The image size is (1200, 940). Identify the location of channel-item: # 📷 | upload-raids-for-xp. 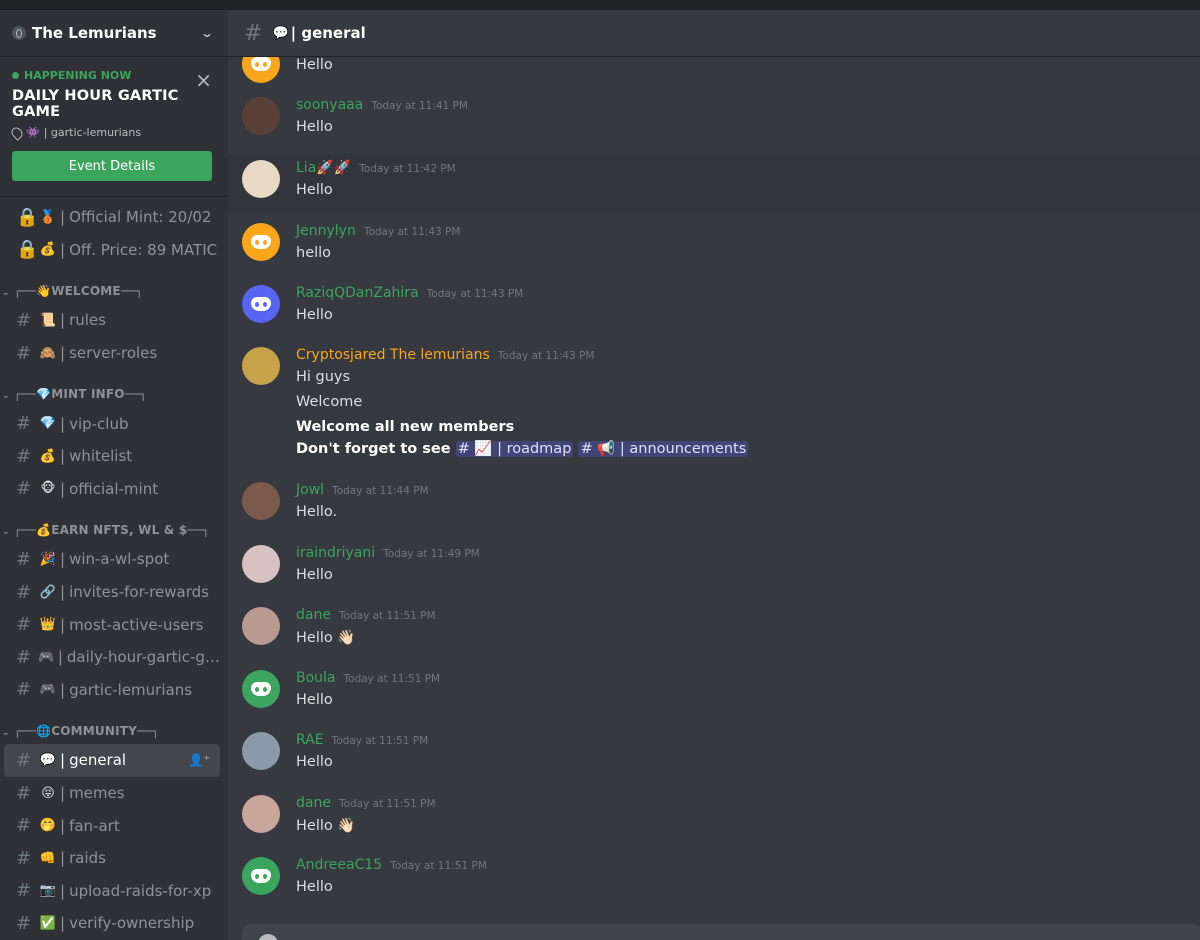
(112, 891).